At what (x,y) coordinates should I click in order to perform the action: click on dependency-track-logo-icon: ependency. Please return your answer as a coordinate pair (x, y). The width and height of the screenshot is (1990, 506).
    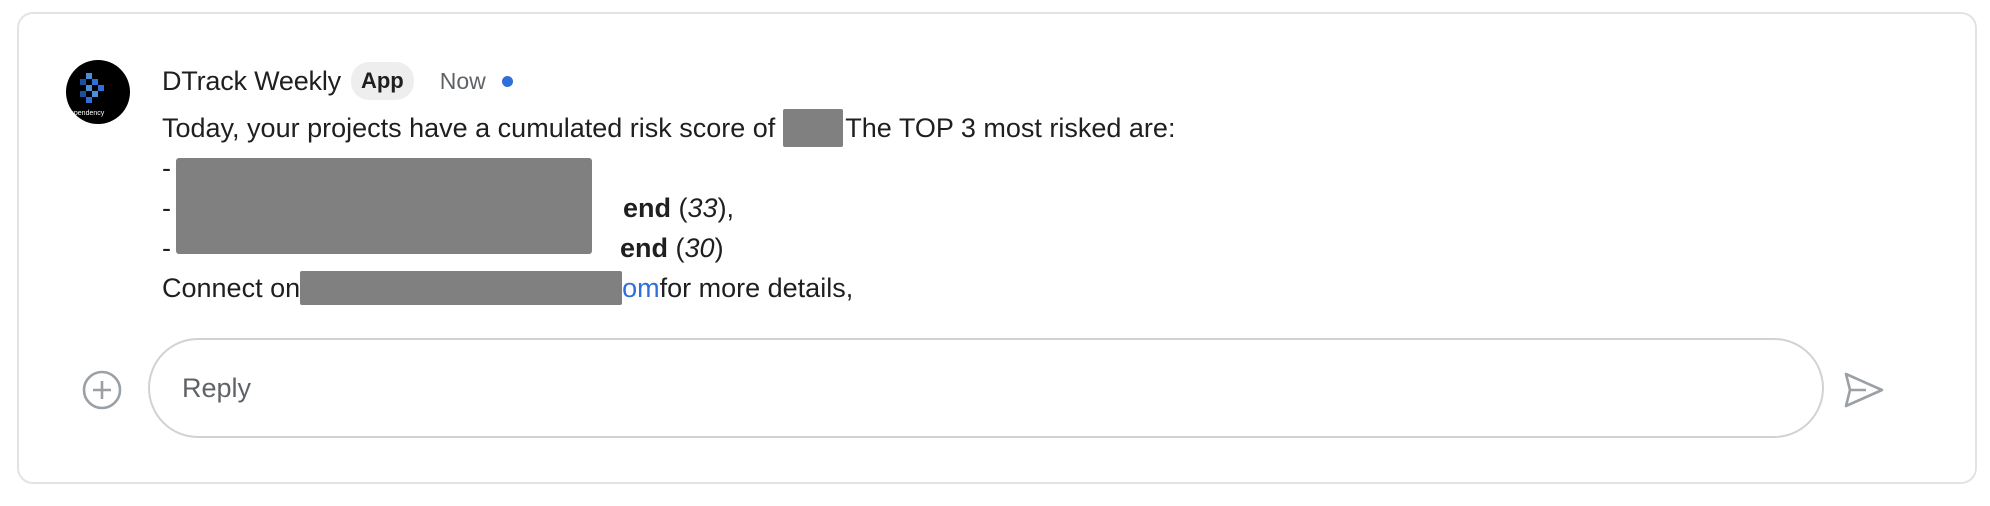
    Looking at the image, I should click on (87, 95).